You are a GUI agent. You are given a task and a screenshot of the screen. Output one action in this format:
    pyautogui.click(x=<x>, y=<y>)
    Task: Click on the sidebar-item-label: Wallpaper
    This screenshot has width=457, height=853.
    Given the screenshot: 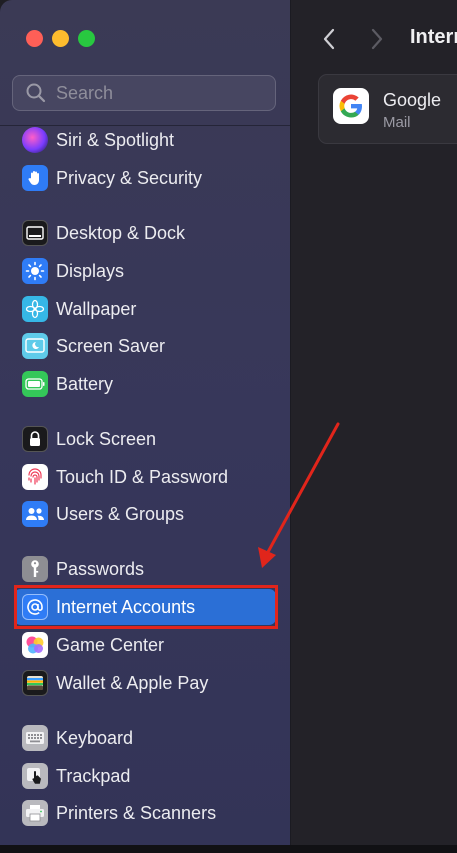 What is the action you would take?
    pyautogui.click(x=96, y=308)
    